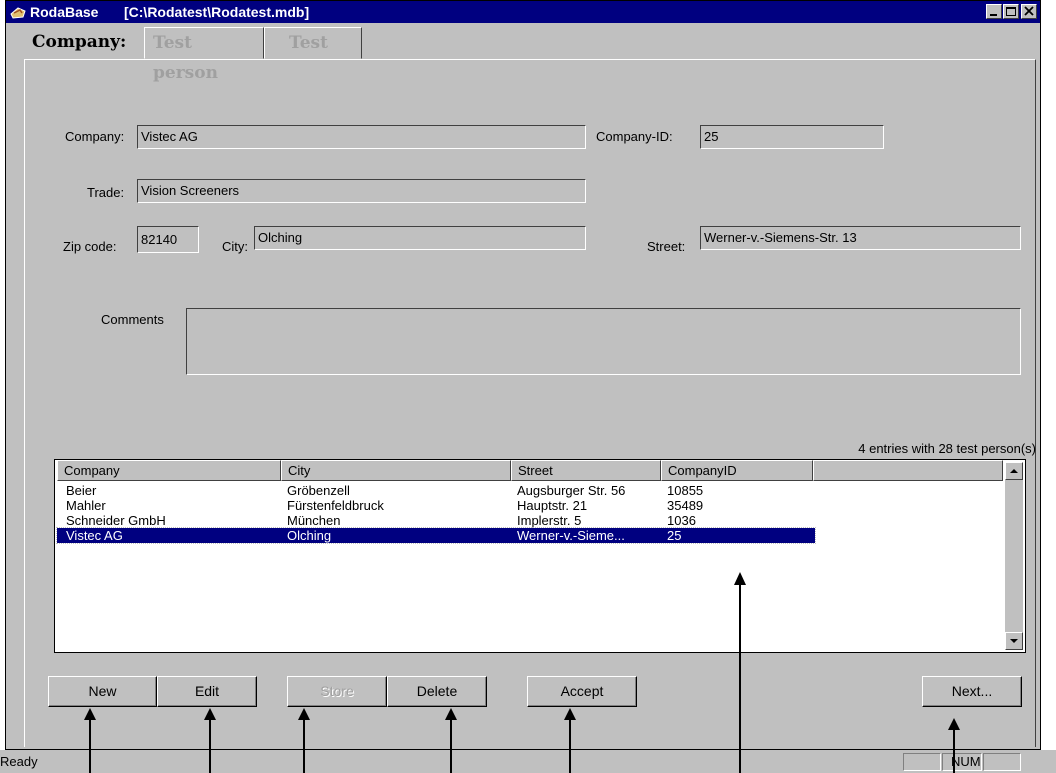 The height and width of the screenshot is (773, 1056). What do you see at coordinates (116, 520) in the screenshot?
I see `cell-company: Schneider GmbH` at bounding box center [116, 520].